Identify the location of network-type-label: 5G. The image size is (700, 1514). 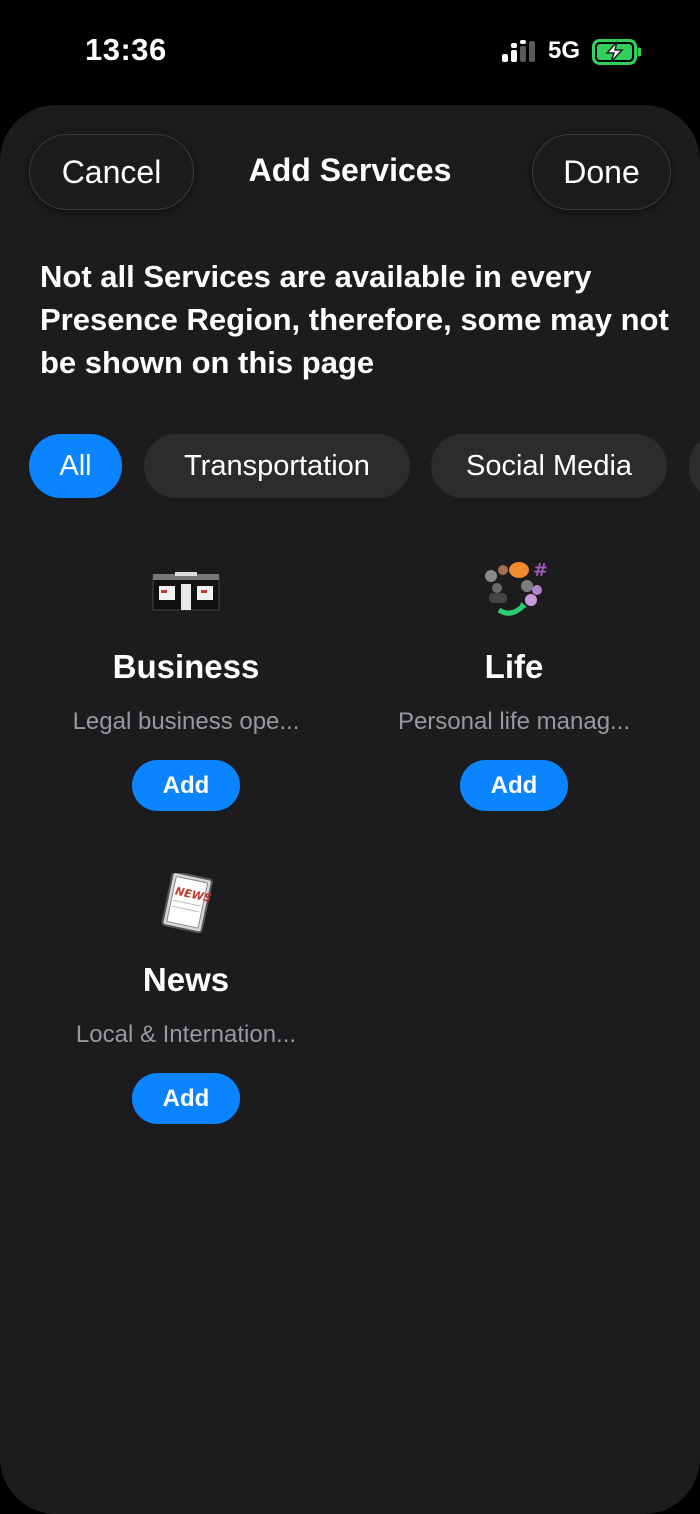
(564, 50).